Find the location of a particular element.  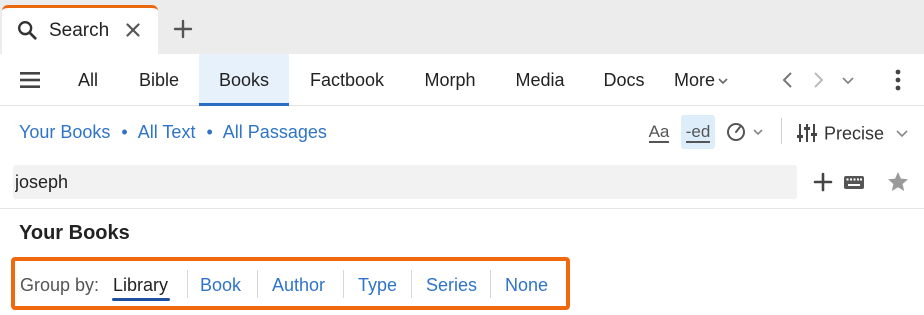

new-tab-plus-icon is located at coordinates (183, 29).